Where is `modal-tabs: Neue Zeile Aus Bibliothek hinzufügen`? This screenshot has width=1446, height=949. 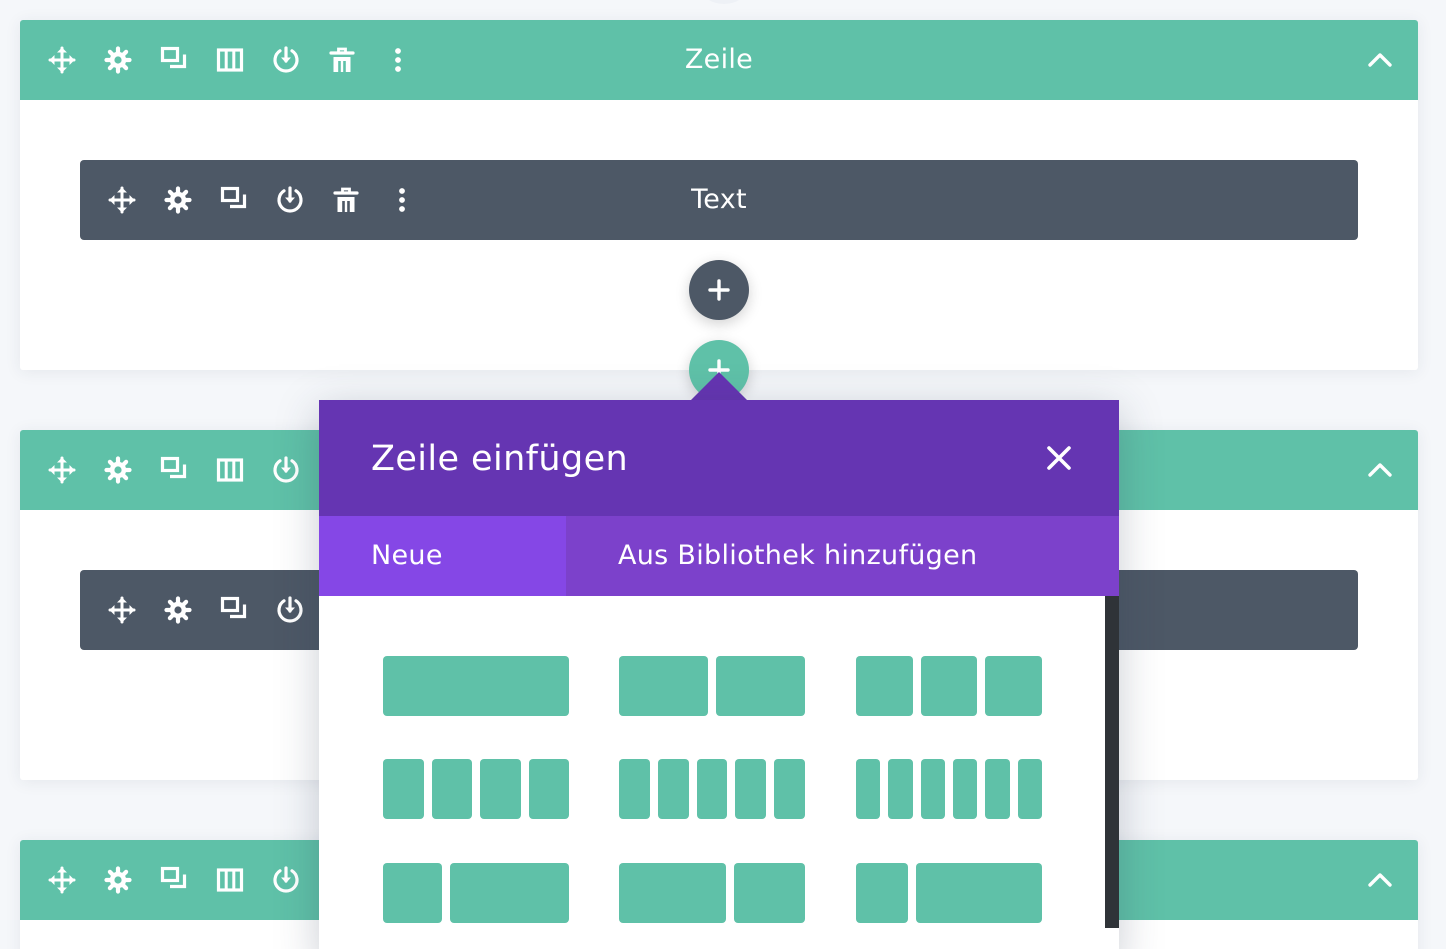 modal-tabs: Neue Zeile Aus Bibliothek hinzufügen is located at coordinates (719, 583).